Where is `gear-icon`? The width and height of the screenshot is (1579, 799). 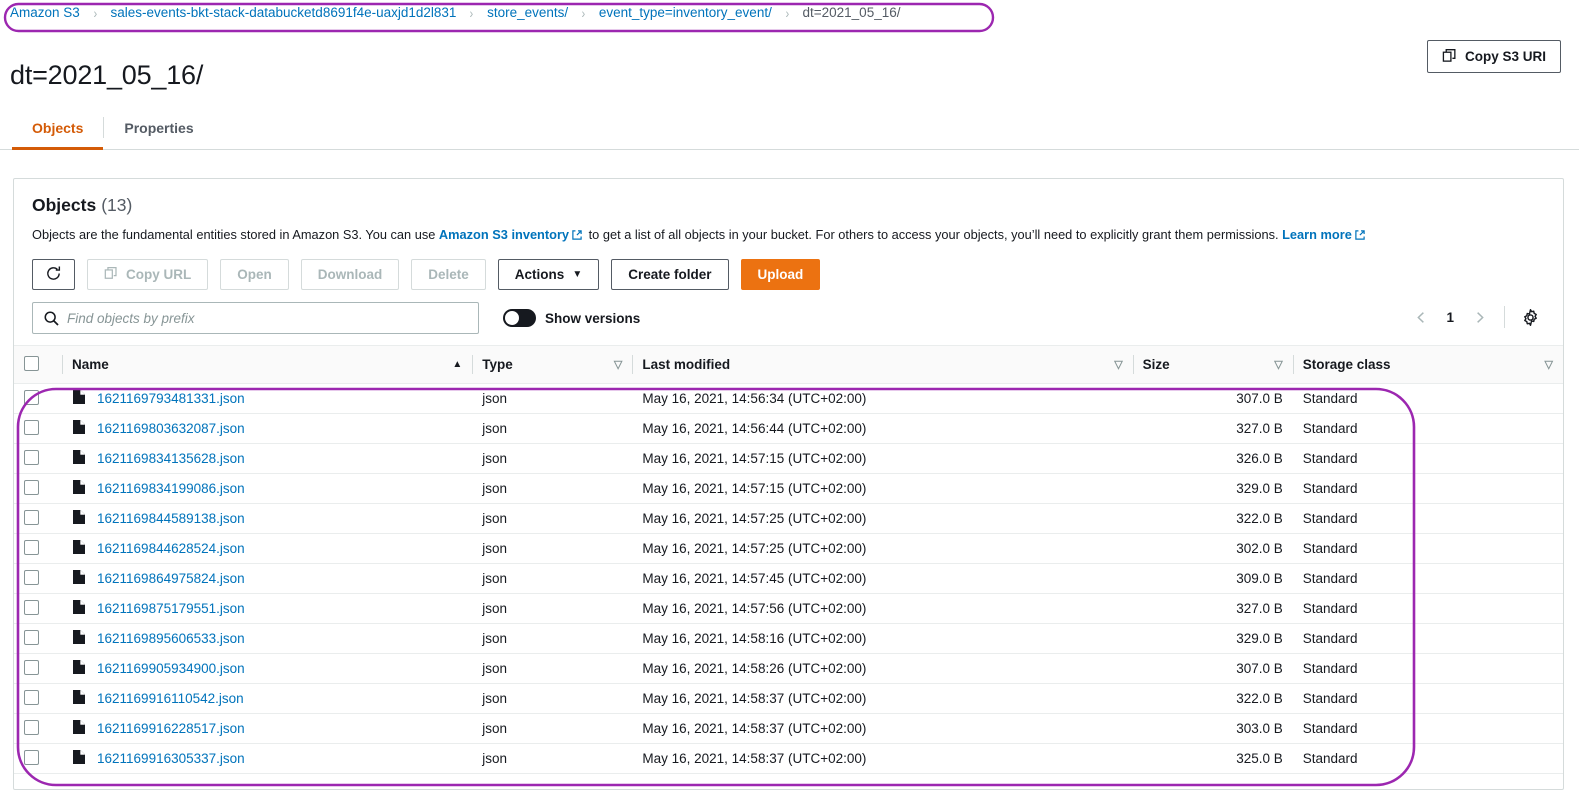
gear-icon is located at coordinates (1530, 317).